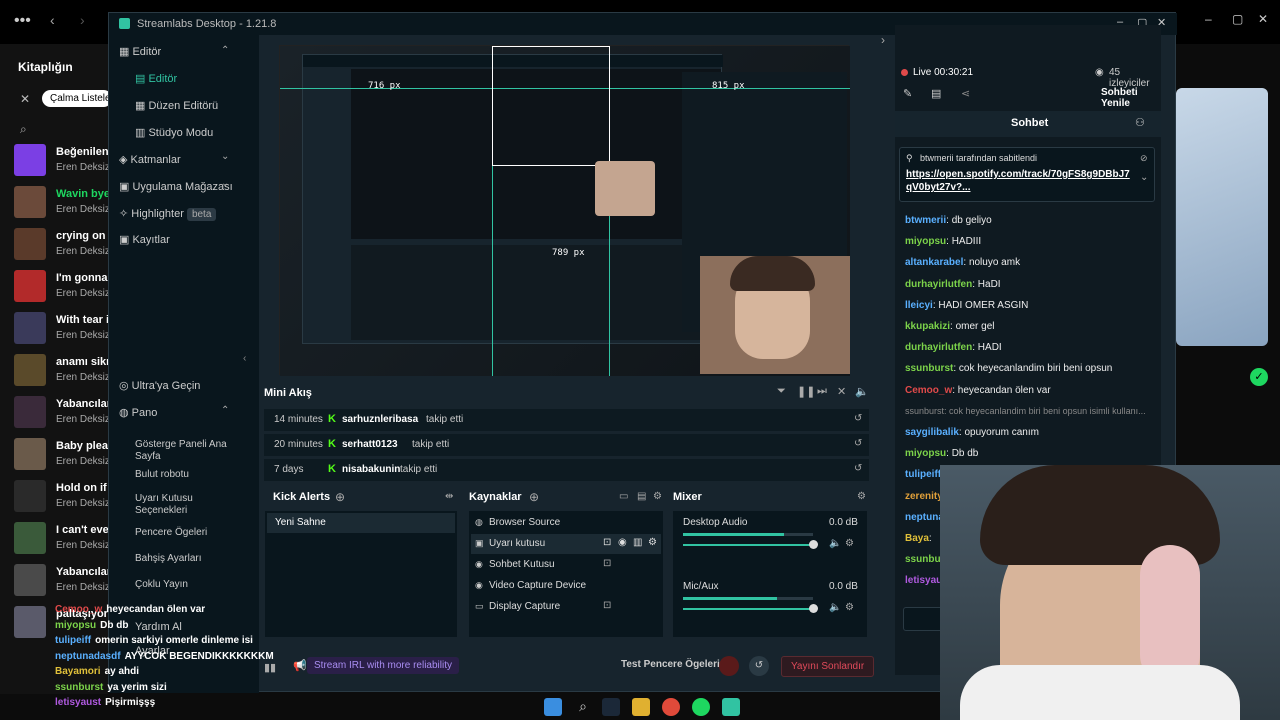 The height and width of the screenshot is (720, 1280). Describe the element at coordinates (924, 517) in the screenshot. I see `chat-username: neptuna` at that location.